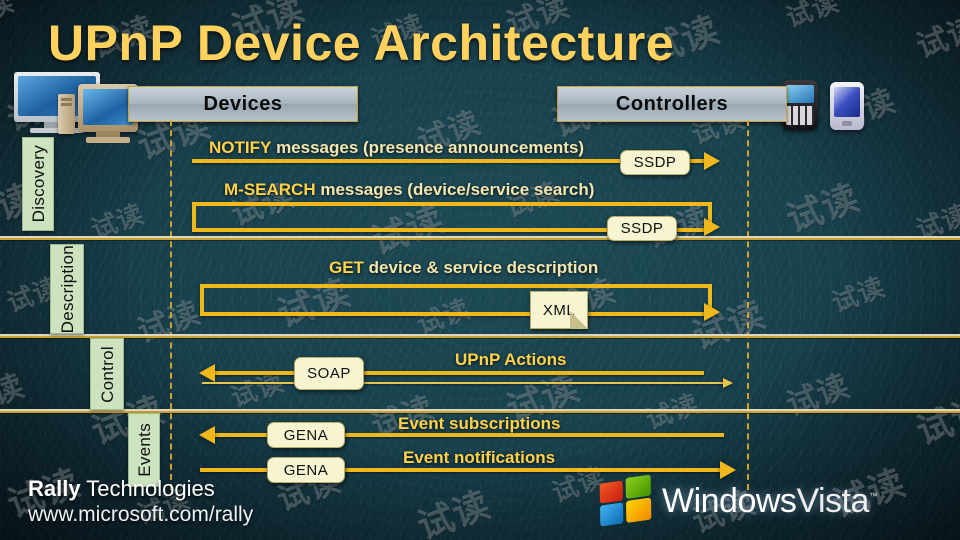  I want to click on controllers-header-box: Controllers, so click(672, 104).